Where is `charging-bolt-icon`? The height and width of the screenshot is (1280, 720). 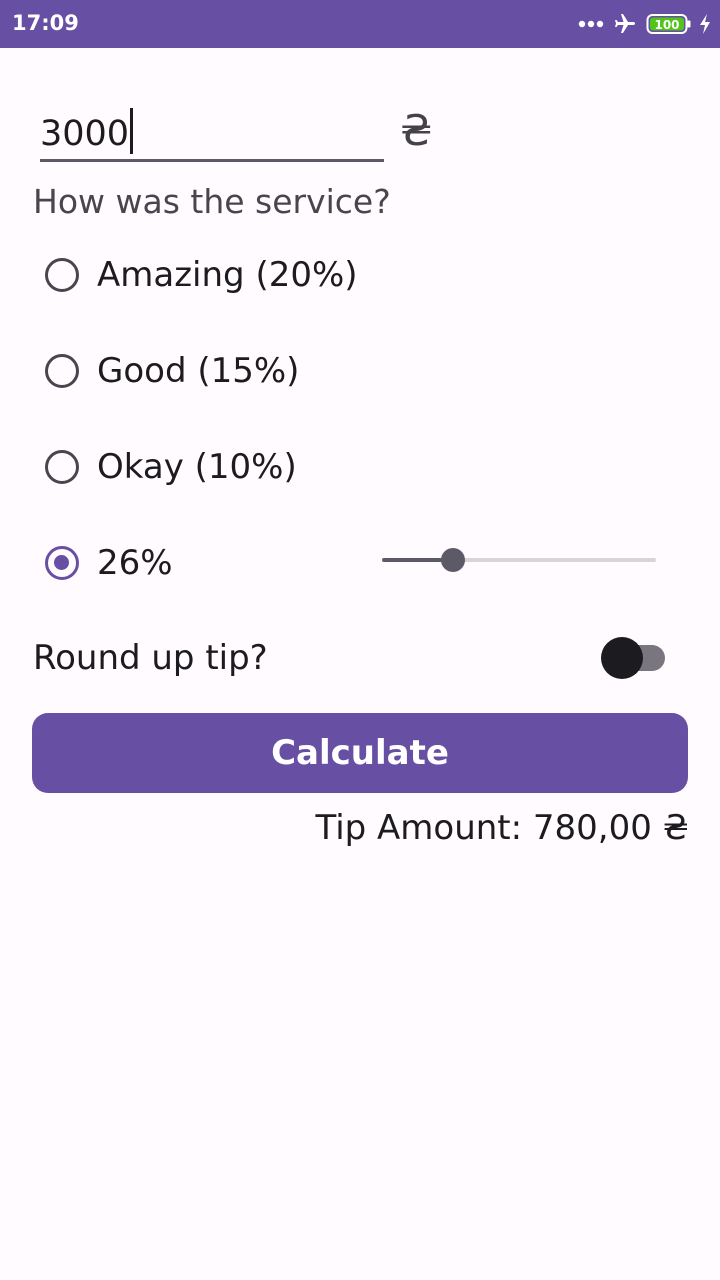
charging-bolt-icon is located at coordinates (705, 24).